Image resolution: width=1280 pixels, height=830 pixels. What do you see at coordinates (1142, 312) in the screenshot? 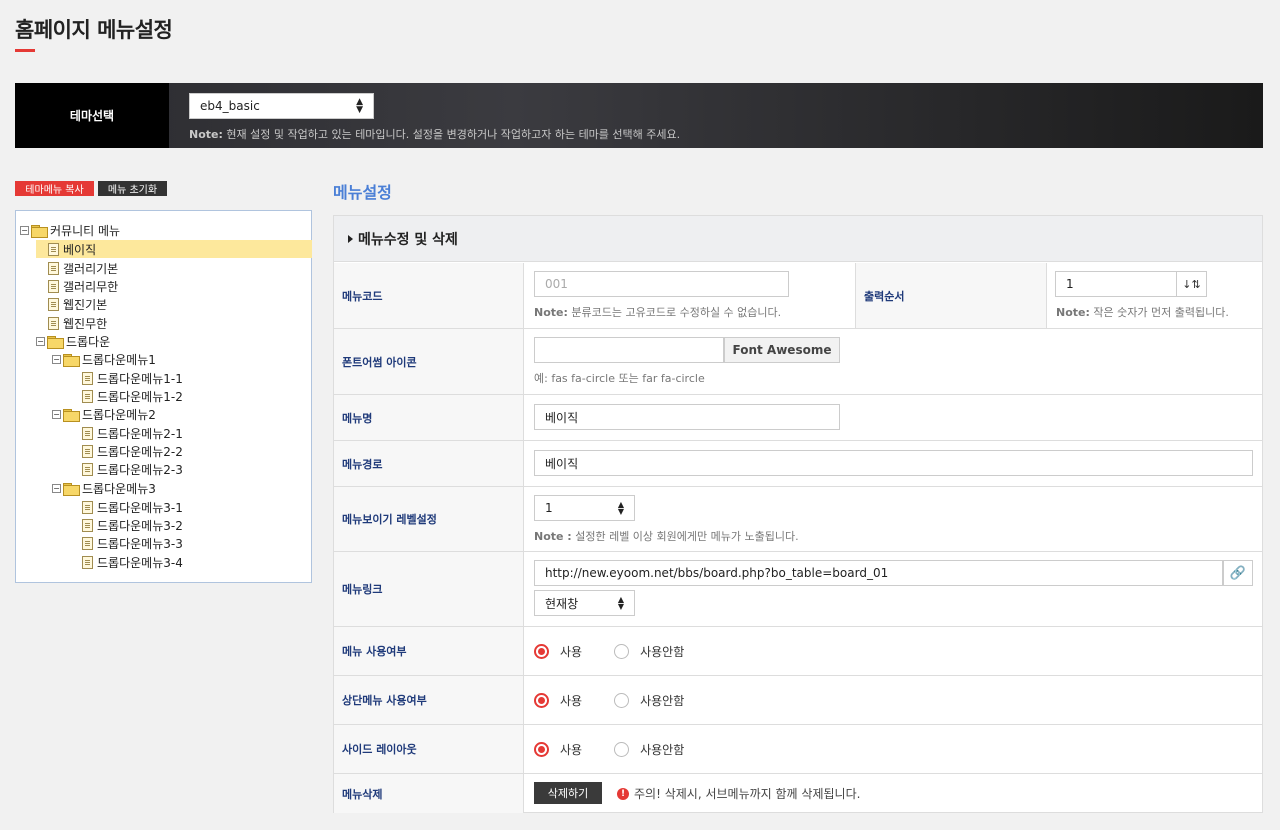
I see `order-note: Note: 작은 숫자가 먼저 출력됩니다.` at bounding box center [1142, 312].